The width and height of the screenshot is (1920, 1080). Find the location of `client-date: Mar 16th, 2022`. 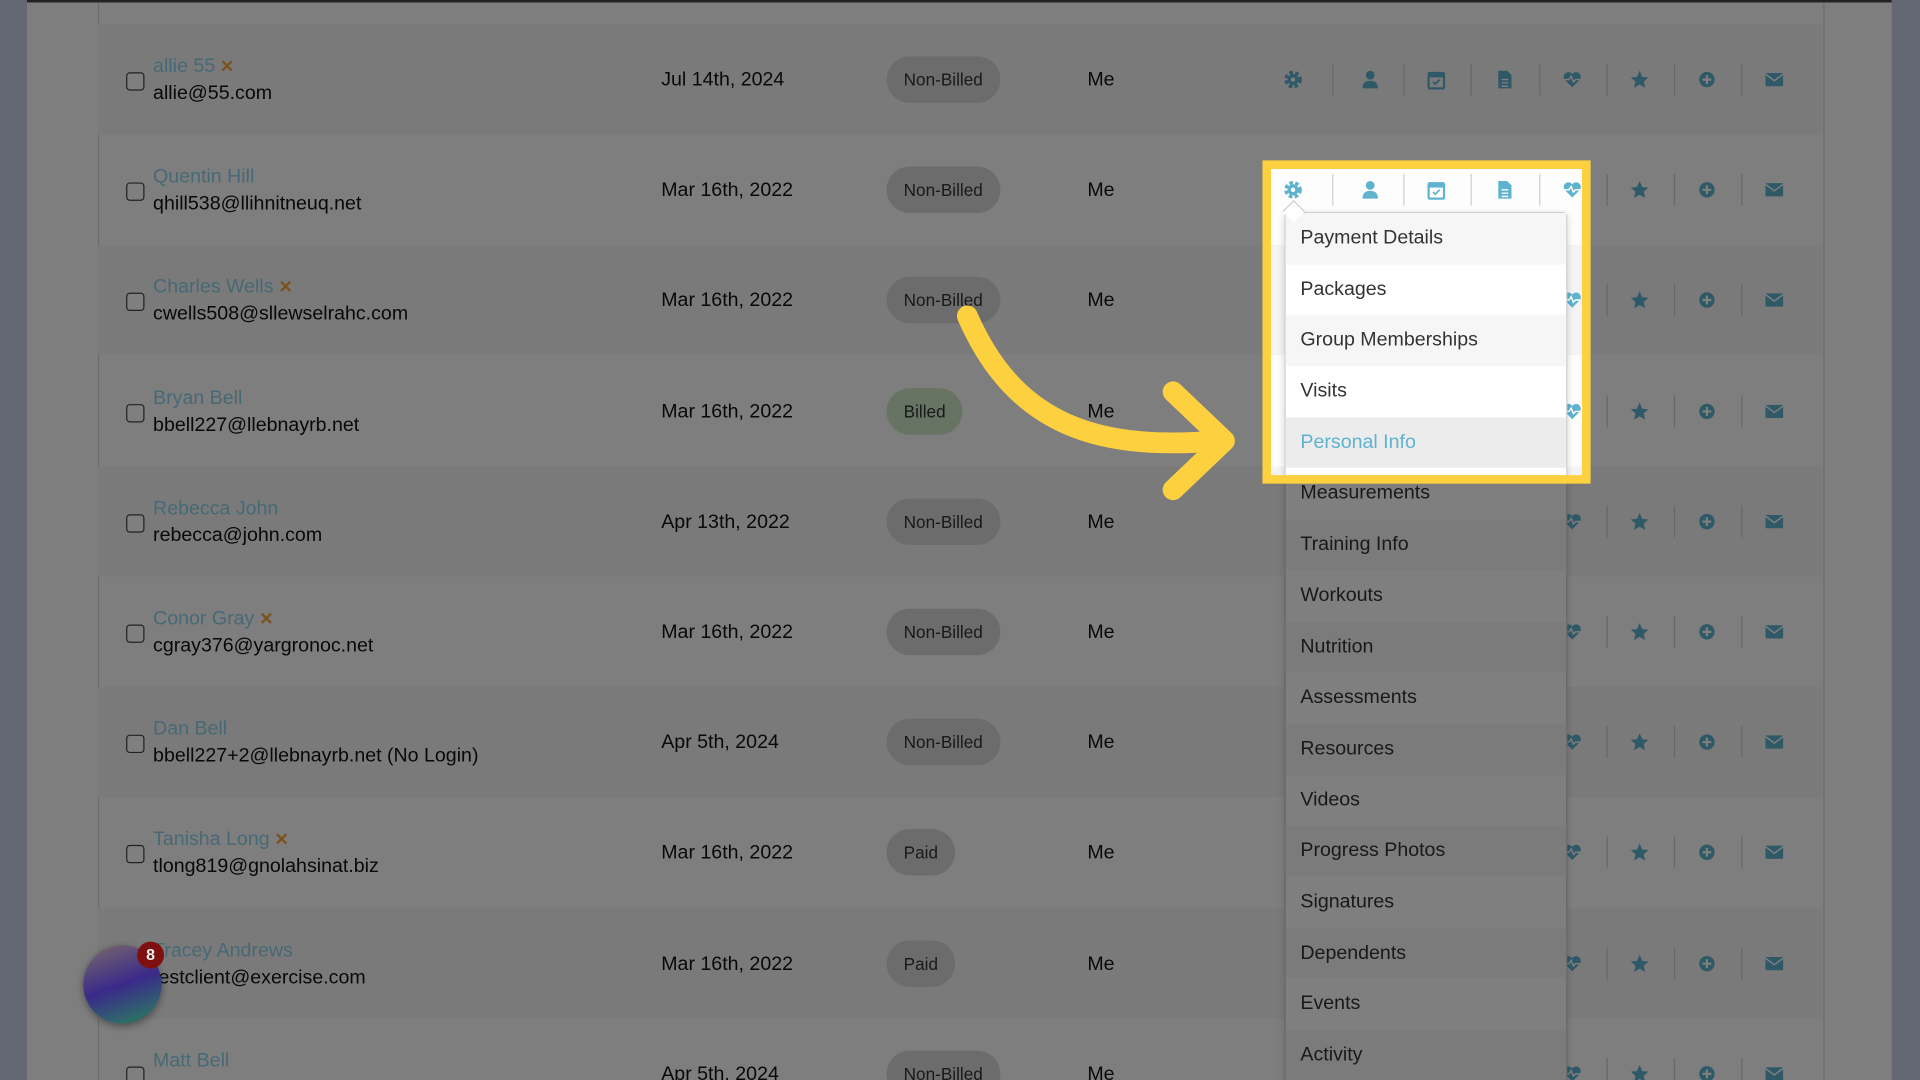

client-date: Mar 16th, 2022 is located at coordinates (727, 301).